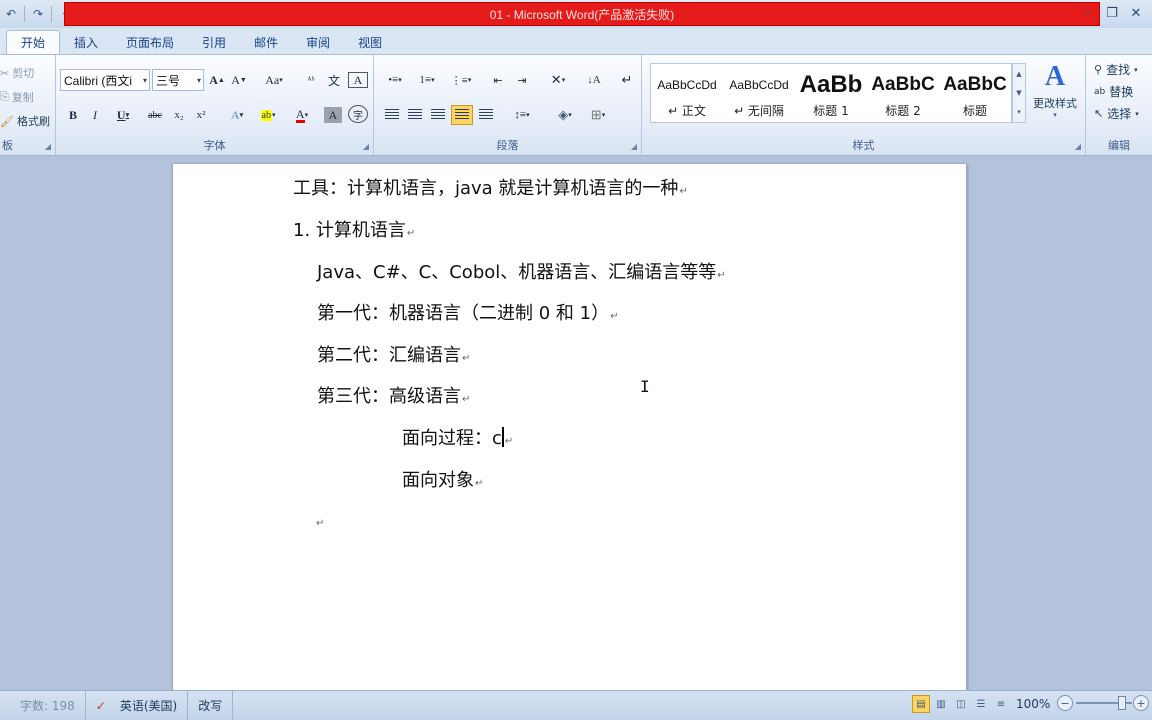 Image resolution: width=1152 pixels, height=720 pixels. I want to click on doc-line: 1. 计算机语言↵, so click(354, 229).